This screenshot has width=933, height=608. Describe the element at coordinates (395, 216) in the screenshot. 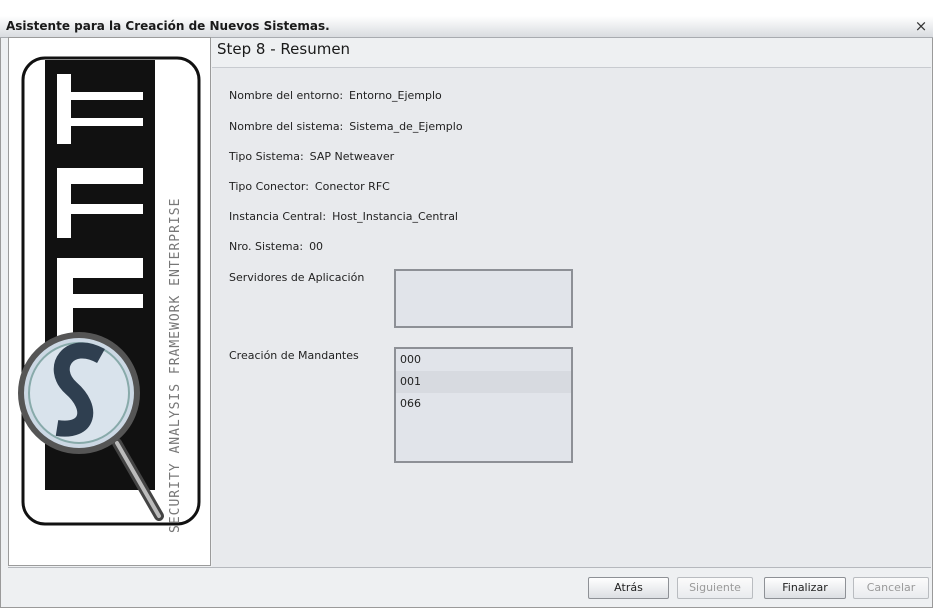

I see `summary-value: Host_Instancia_Central` at that location.